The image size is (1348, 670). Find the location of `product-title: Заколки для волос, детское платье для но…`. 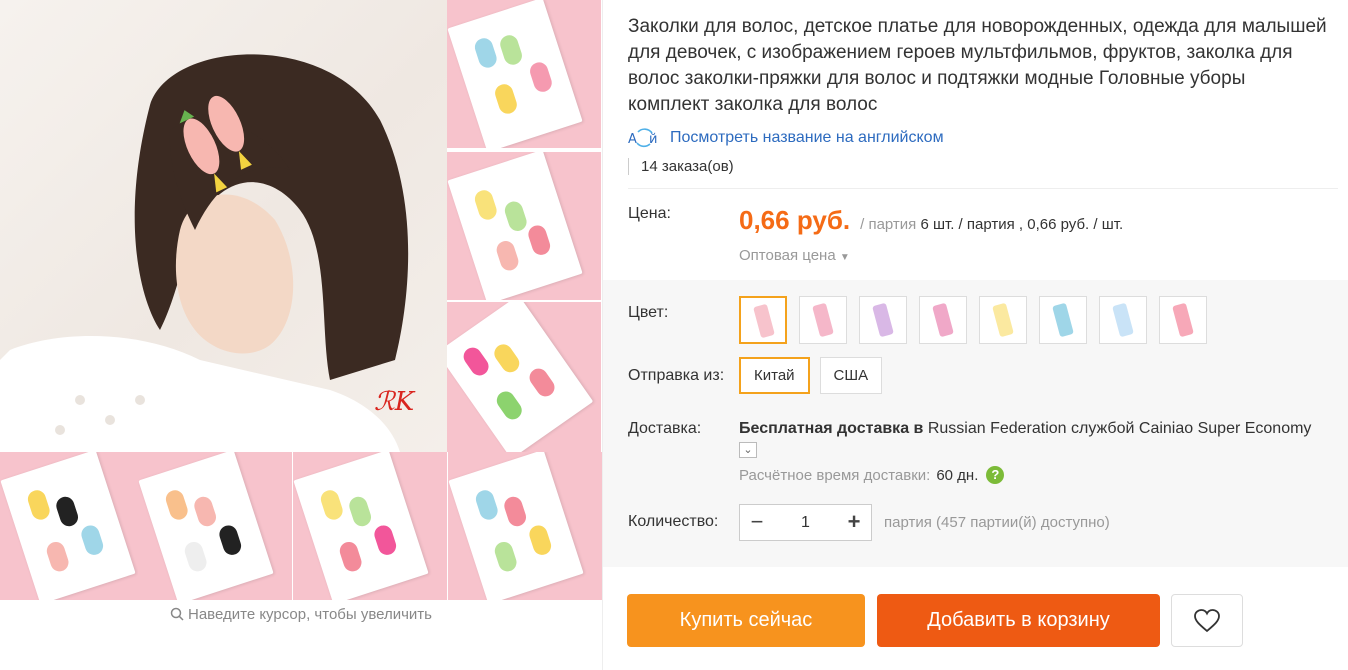

product-title: Заколки для волос, детское платье для но… is located at coordinates (977, 65).